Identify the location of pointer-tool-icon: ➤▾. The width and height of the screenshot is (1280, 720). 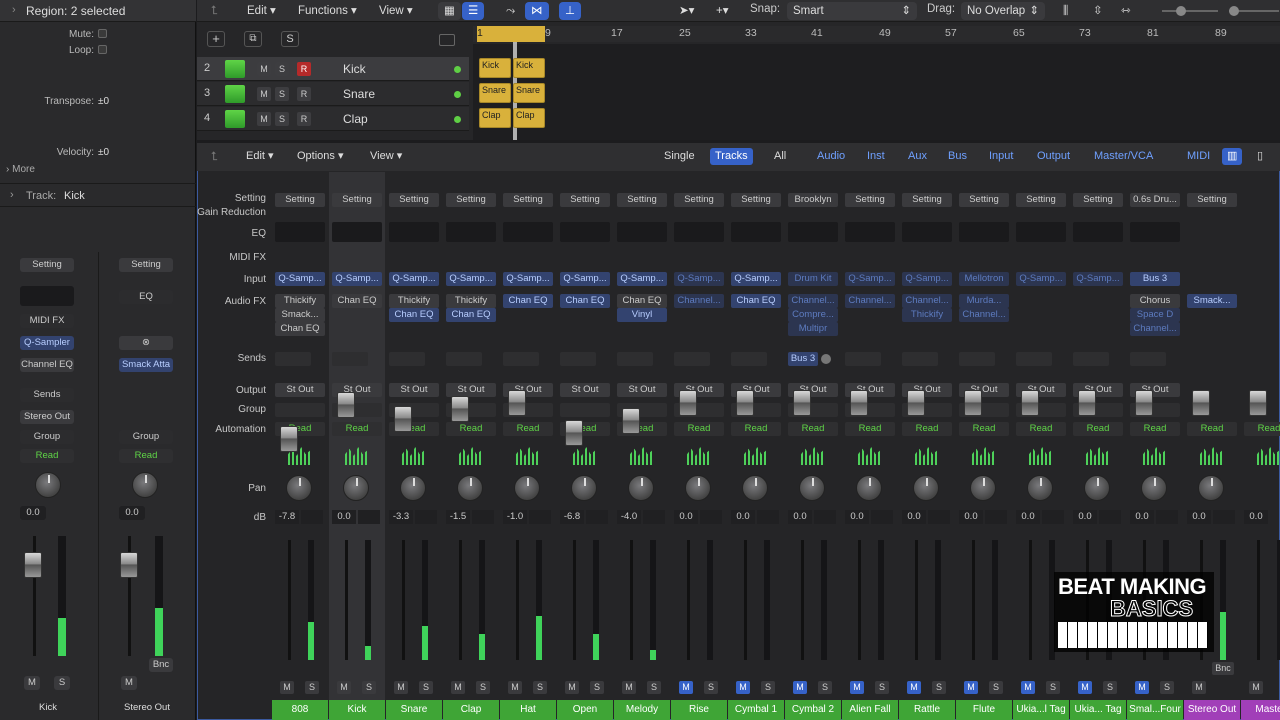
(686, 11).